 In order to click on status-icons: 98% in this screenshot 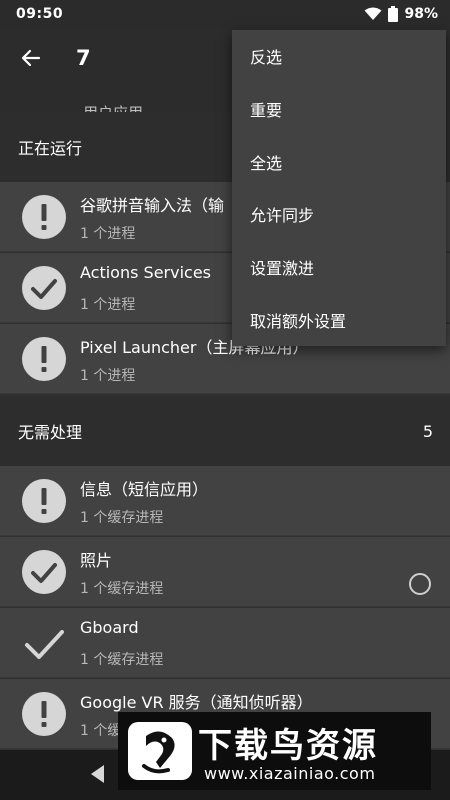, I will do `click(401, 14)`.